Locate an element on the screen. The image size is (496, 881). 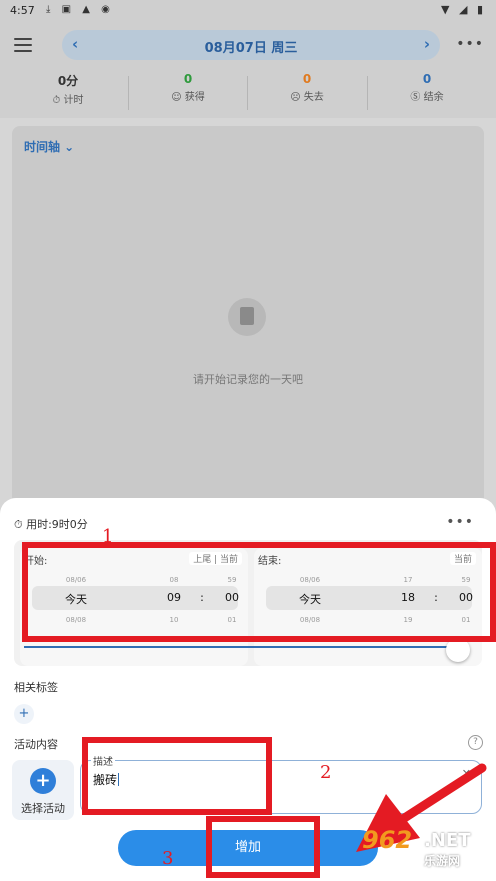
watermark-suffix: .NET is located at coordinates (447, 840).